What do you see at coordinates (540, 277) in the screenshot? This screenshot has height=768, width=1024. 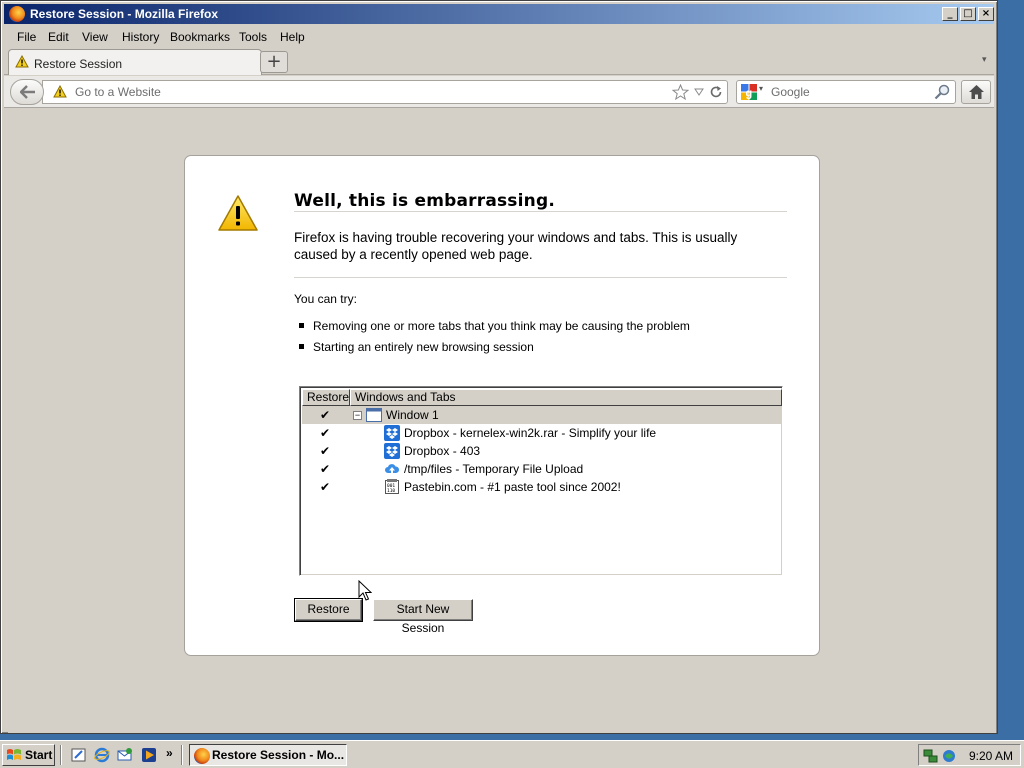 I see `description-divider` at bounding box center [540, 277].